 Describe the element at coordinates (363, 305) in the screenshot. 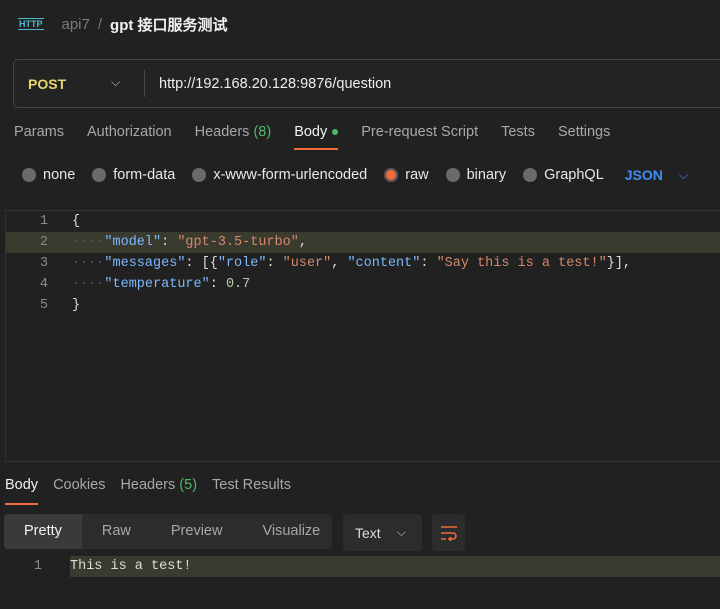

I see `code-line: 5}` at that location.